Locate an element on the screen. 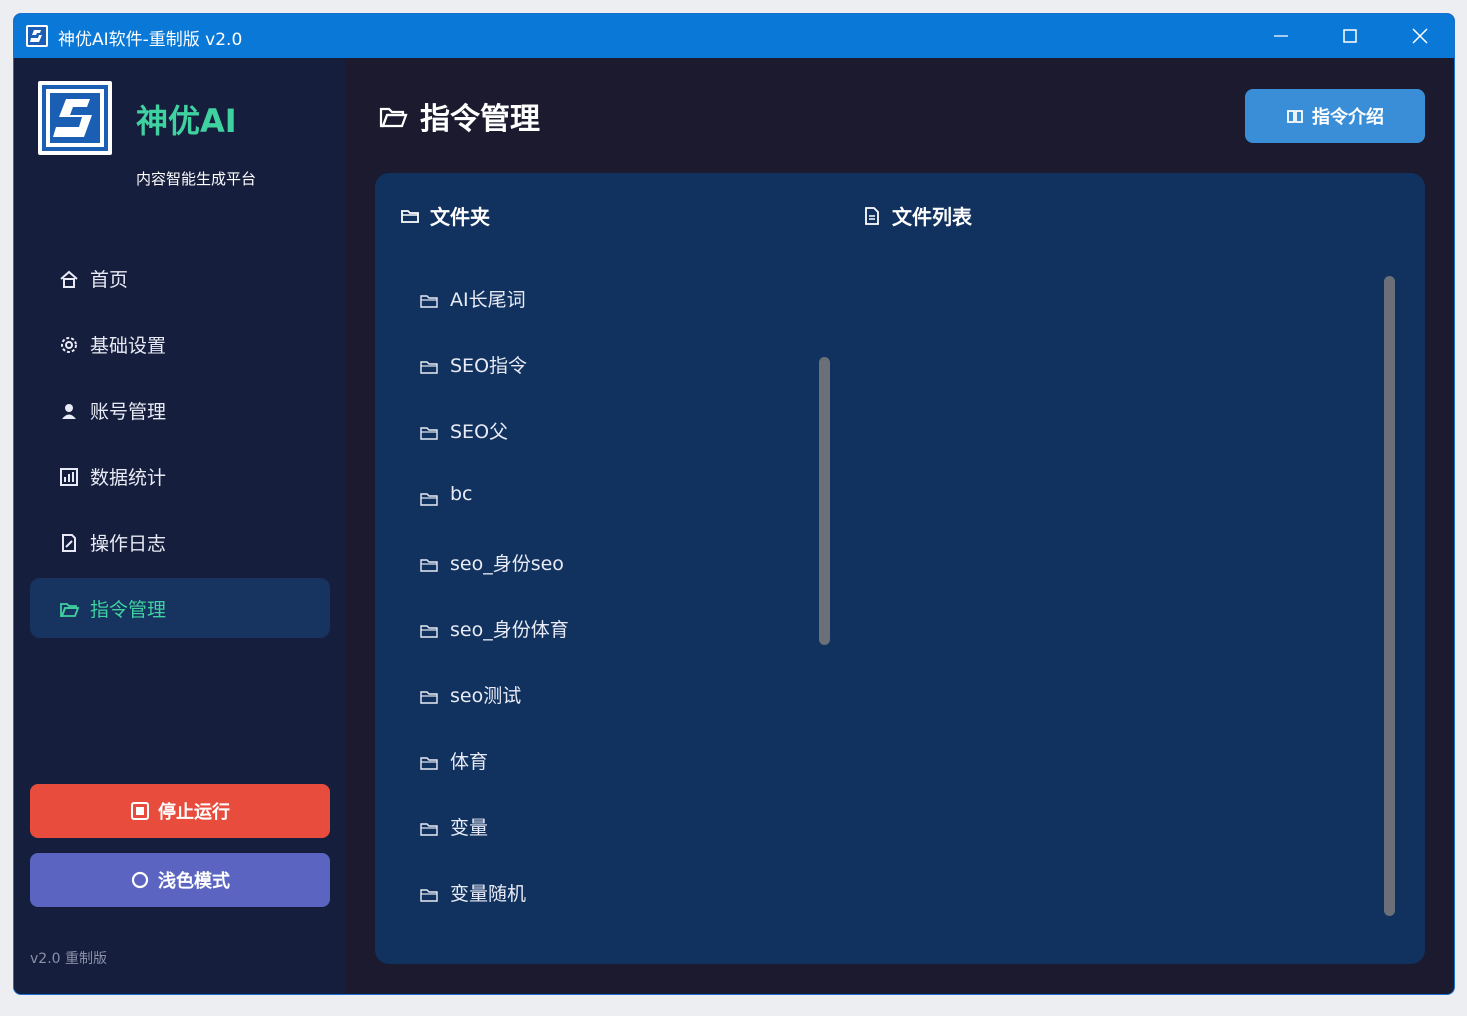  close-icon is located at coordinates (1420, 36).